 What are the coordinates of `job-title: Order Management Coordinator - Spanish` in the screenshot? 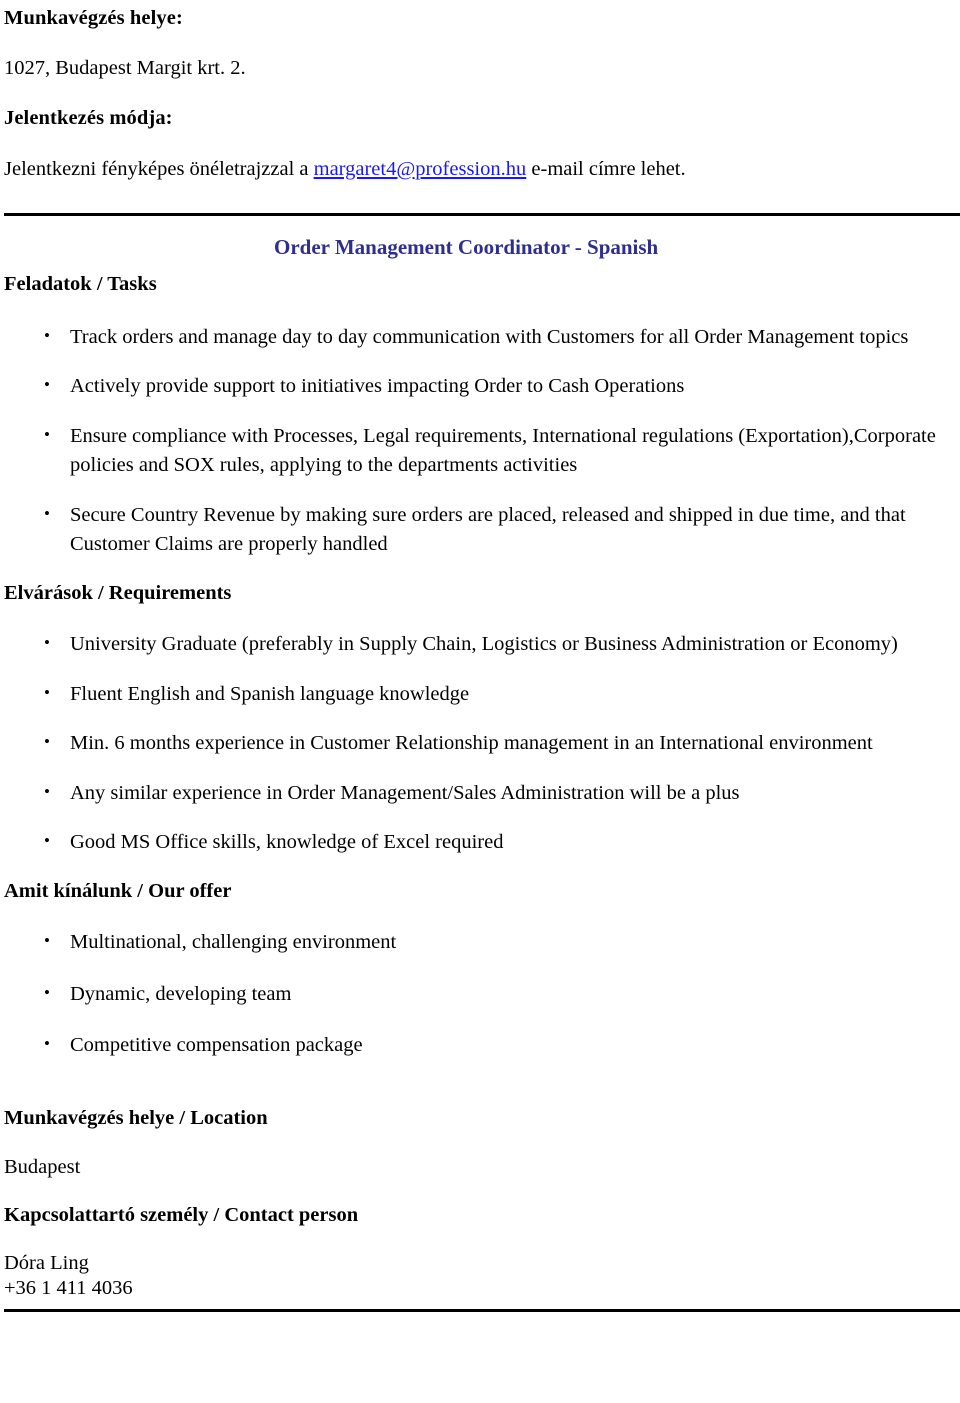 It's located at (466, 246).